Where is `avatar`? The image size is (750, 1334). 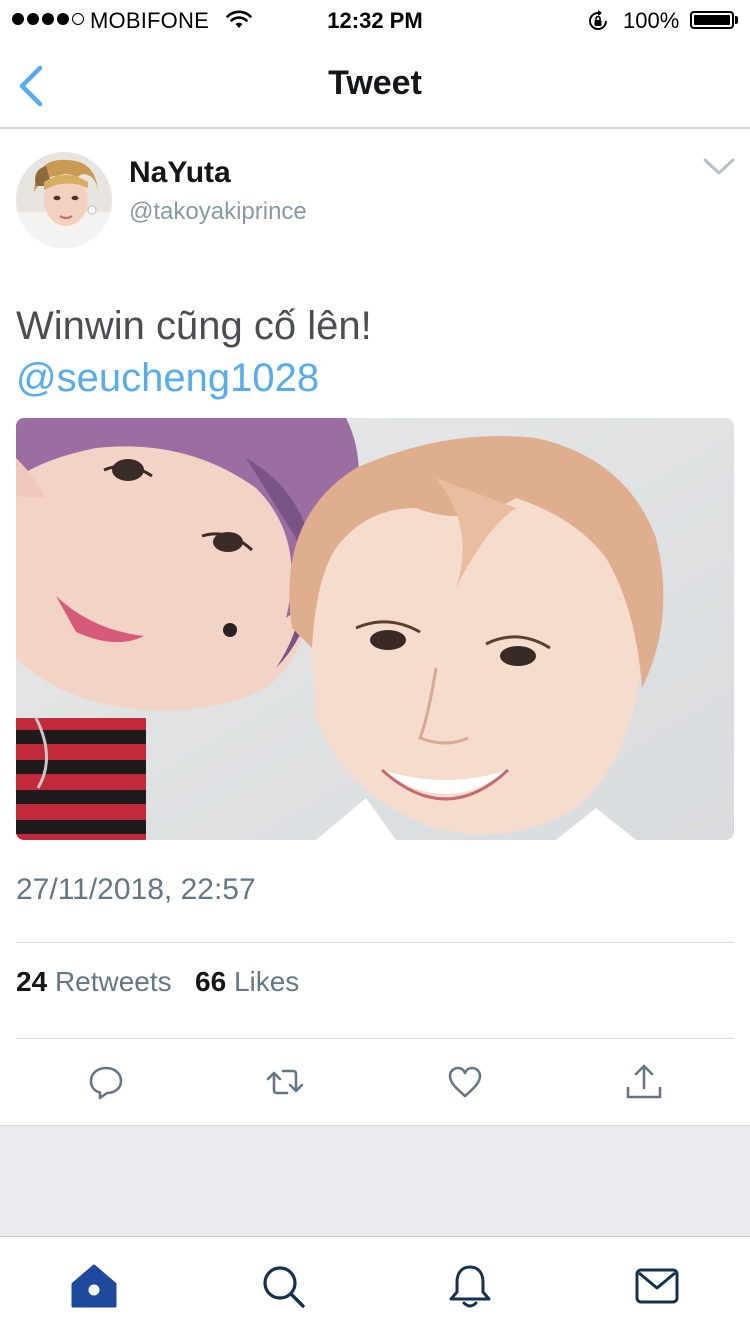
avatar is located at coordinates (64, 200).